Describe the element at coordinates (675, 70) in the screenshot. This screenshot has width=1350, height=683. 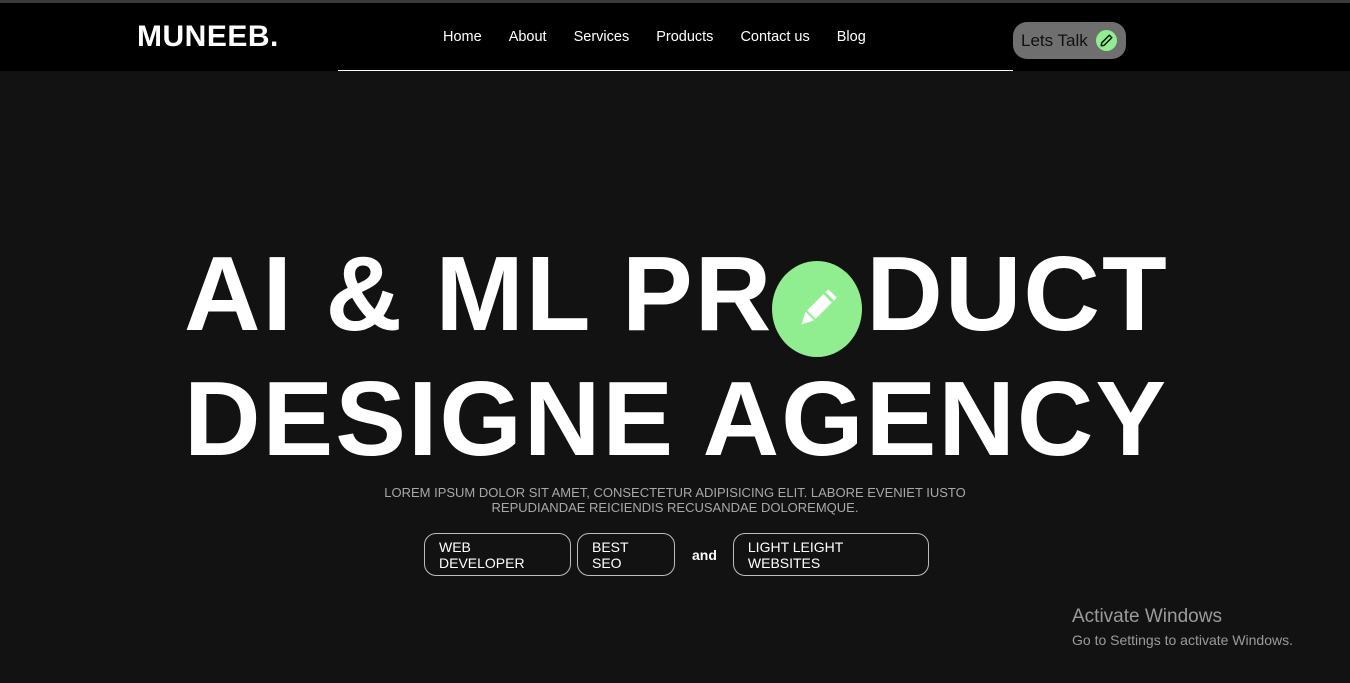
I see `nav-underline` at that location.